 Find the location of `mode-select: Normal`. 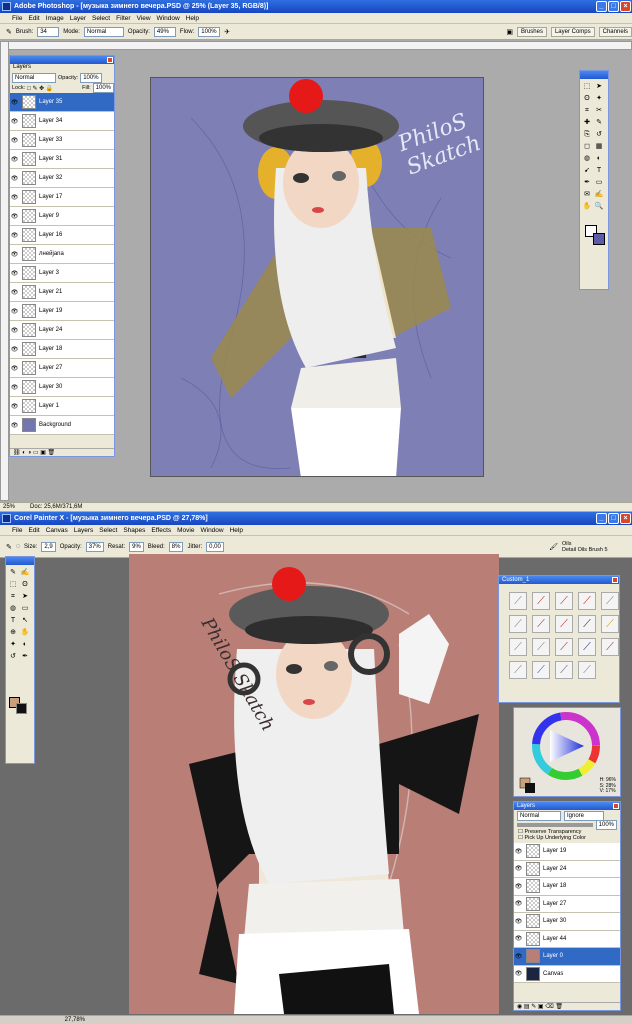

mode-select: Normal is located at coordinates (103, 31).